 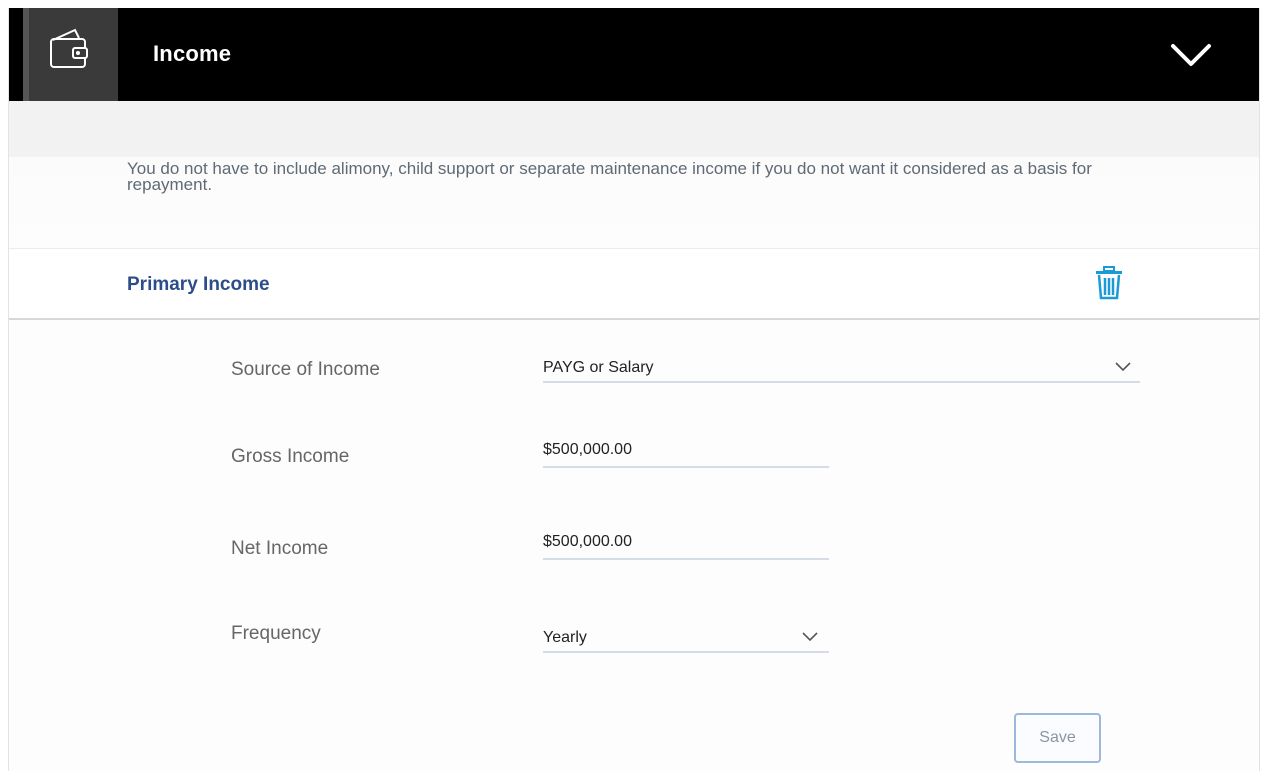 I want to click on gross-income-label: Gross Income, so click(x=290, y=456).